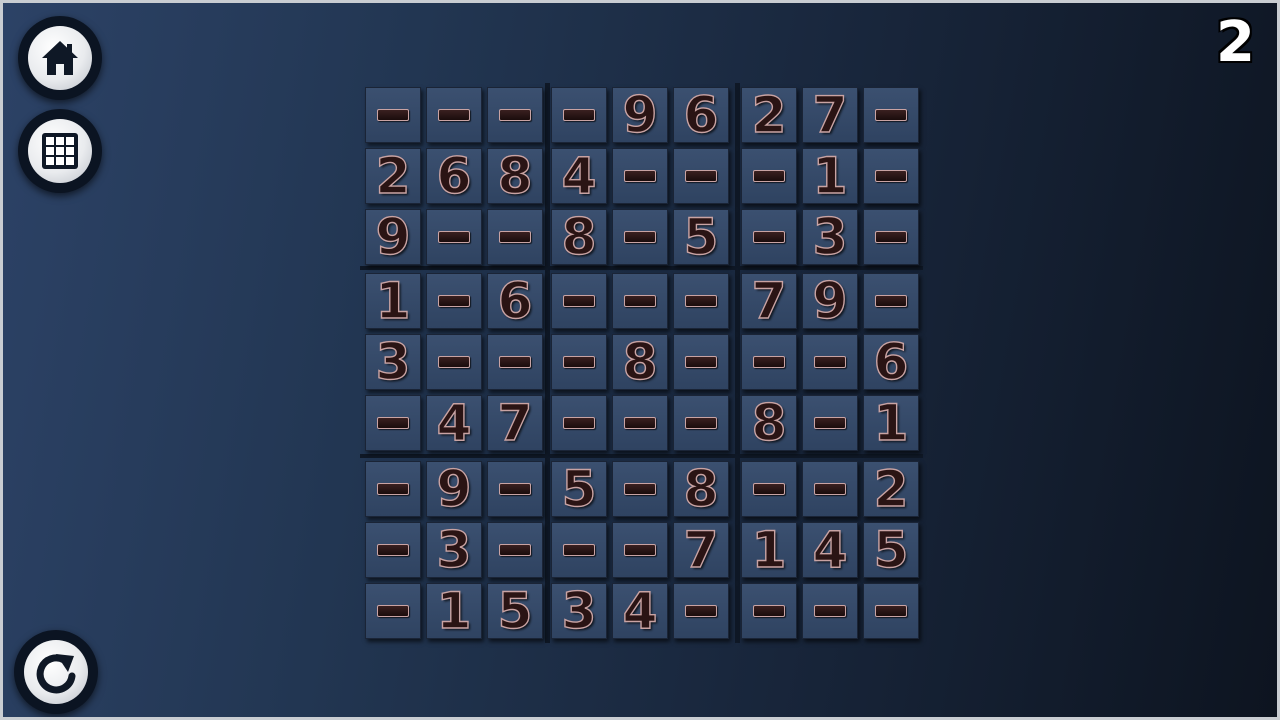 The width and height of the screenshot is (1280, 720). I want to click on grid-cell-r2-c5, so click(640, 176).